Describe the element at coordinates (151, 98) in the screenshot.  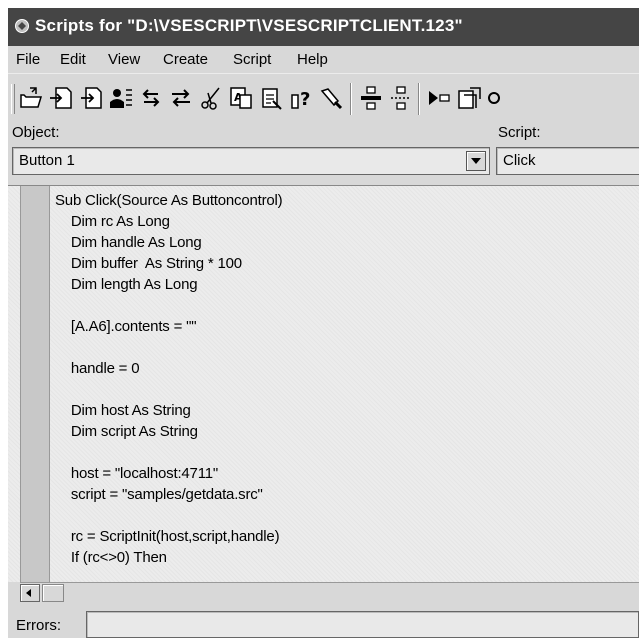
I see `undo-icon` at that location.